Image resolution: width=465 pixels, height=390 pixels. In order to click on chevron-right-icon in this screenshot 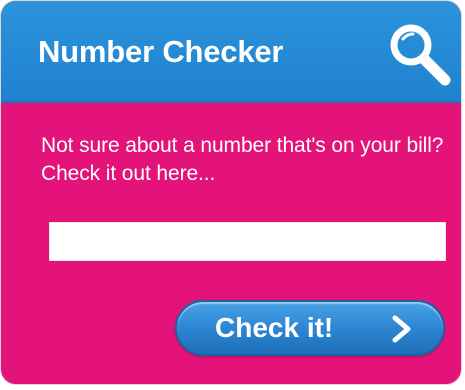, I will do `click(401, 329)`.